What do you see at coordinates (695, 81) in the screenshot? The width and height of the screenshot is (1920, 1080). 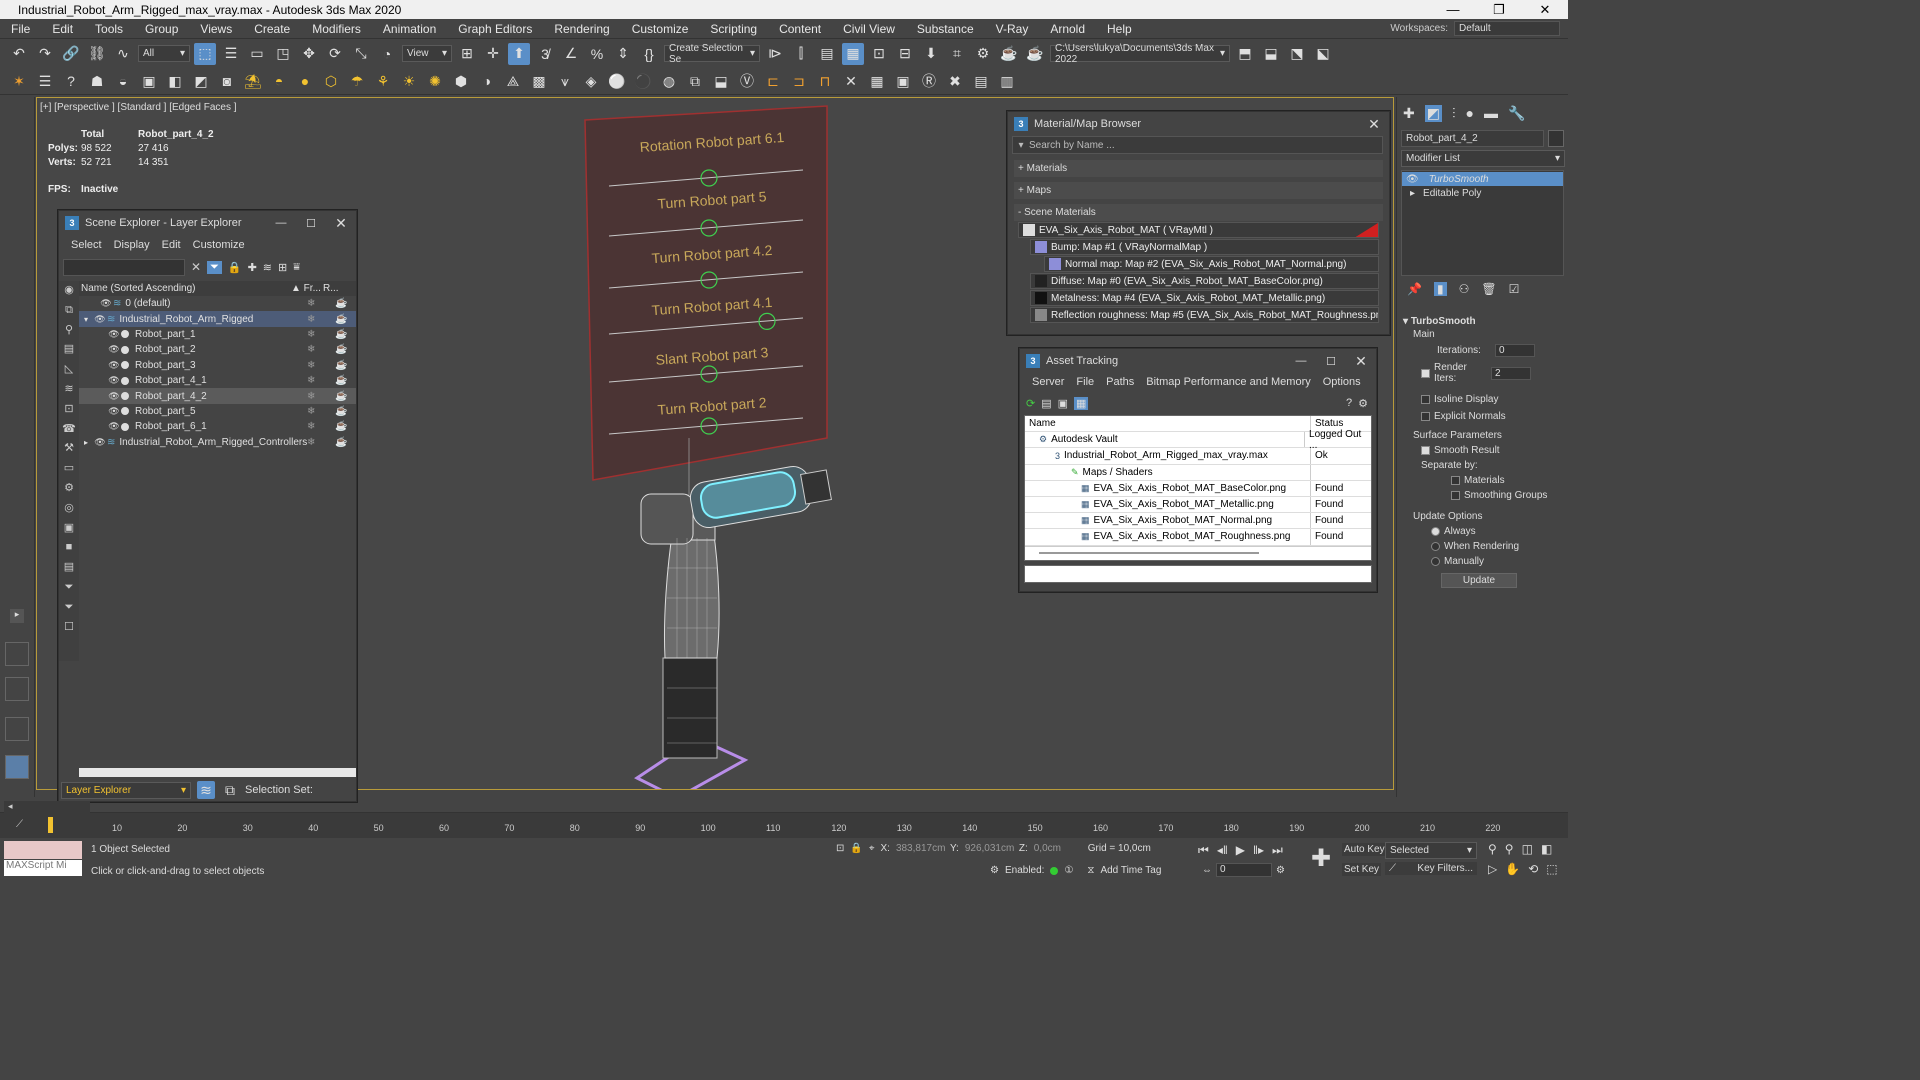 I see `vray-convert-icon: ⧉` at bounding box center [695, 81].